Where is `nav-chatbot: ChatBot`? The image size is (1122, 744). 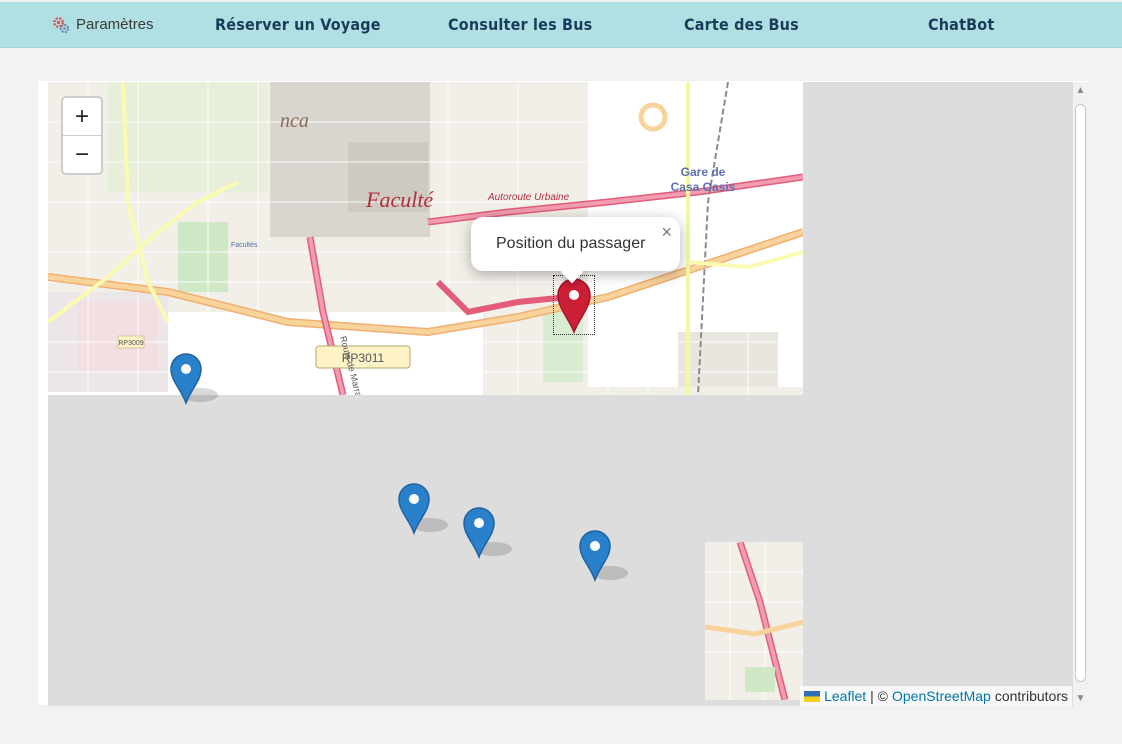
nav-chatbot: ChatBot is located at coordinates (961, 24).